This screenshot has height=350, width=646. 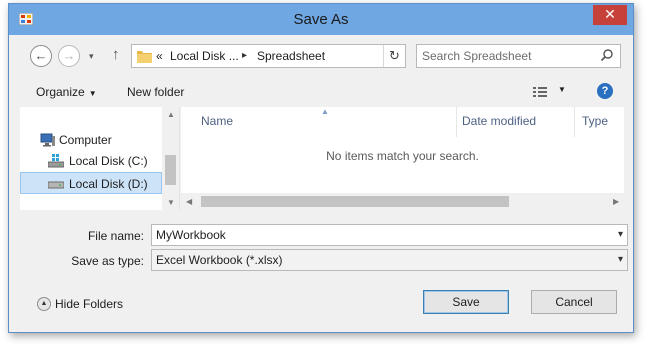 I want to click on view-dropdown-icon: ▼, so click(x=562, y=89).